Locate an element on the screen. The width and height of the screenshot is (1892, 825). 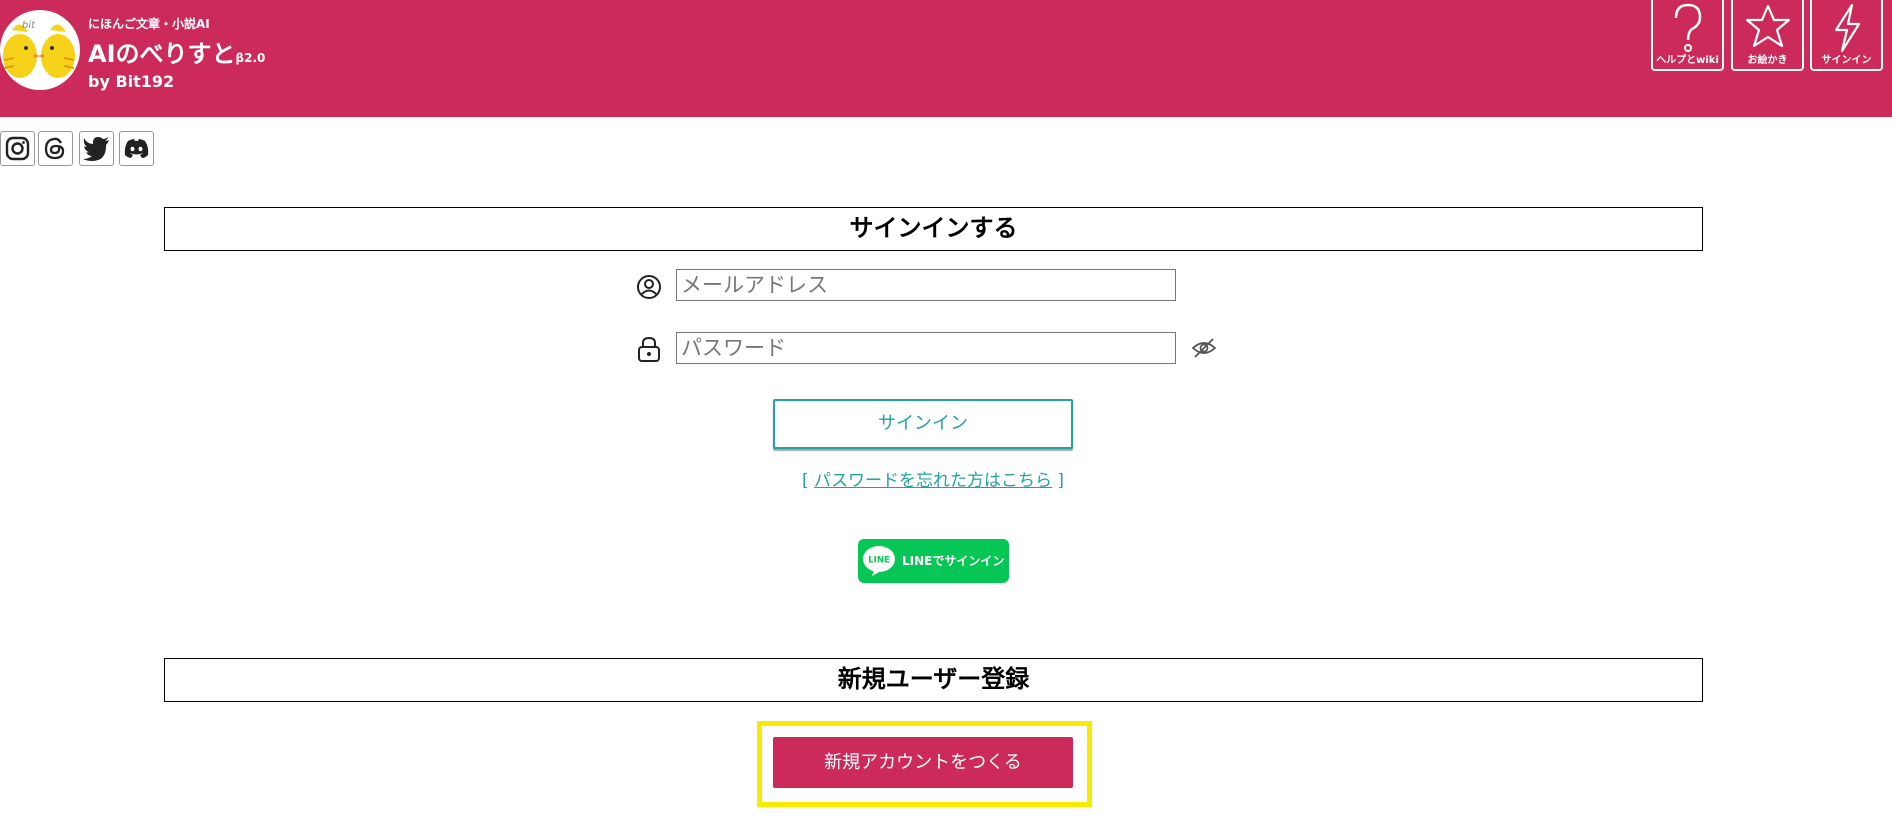
drawing-label: お絵かき is located at coordinates (1767, 60).